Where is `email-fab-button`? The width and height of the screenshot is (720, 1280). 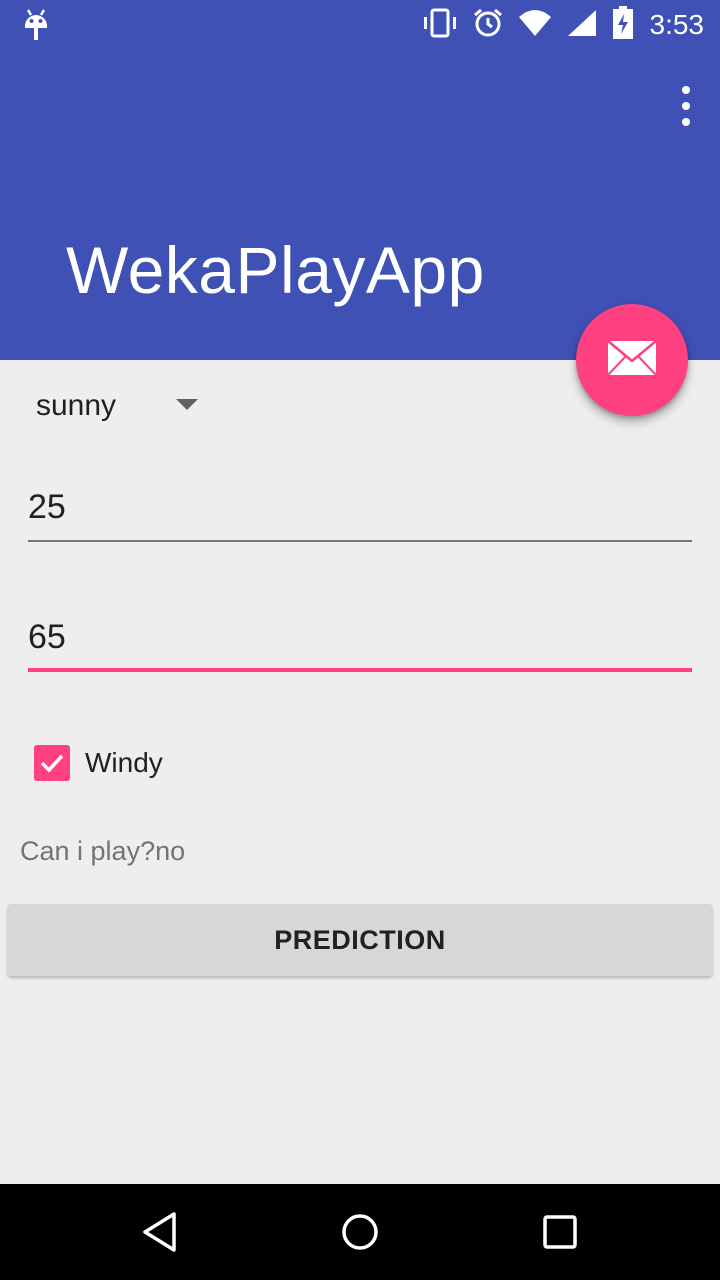
email-fab-button is located at coordinates (632, 360).